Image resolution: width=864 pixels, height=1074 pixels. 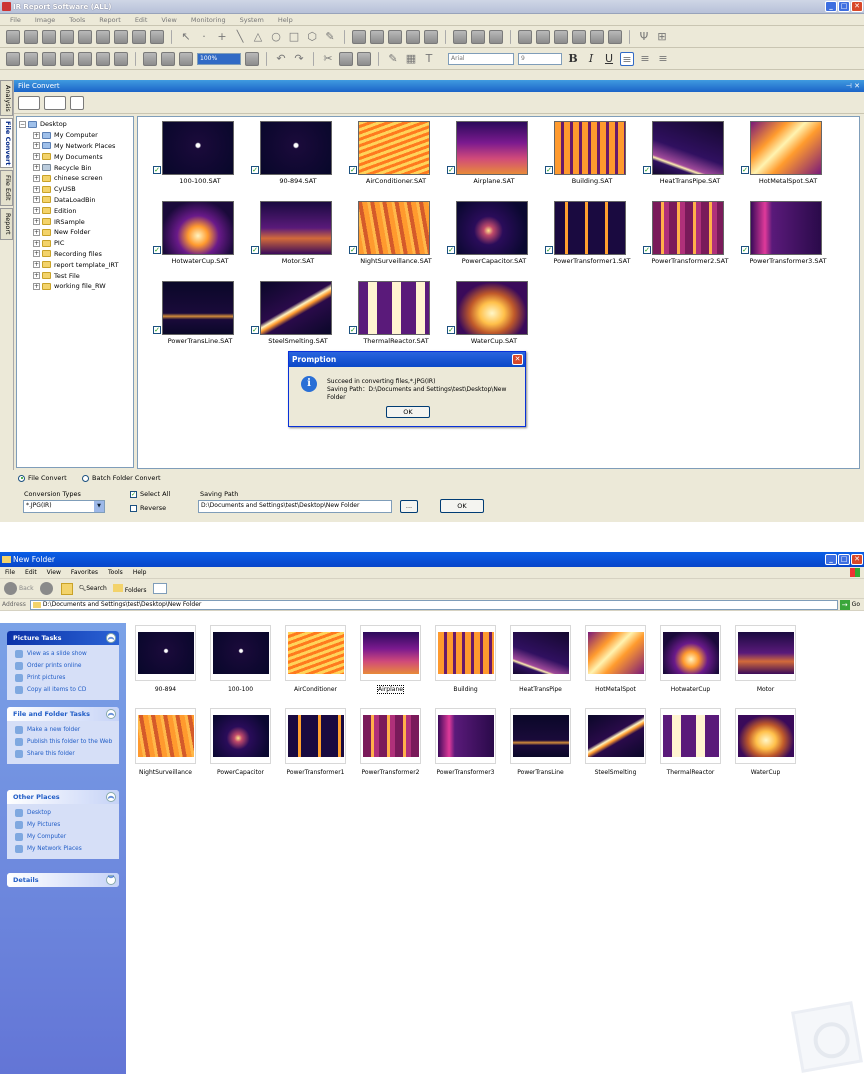 What do you see at coordinates (258, 37) in the screenshot?
I see `triangle-icon: △` at bounding box center [258, 37].